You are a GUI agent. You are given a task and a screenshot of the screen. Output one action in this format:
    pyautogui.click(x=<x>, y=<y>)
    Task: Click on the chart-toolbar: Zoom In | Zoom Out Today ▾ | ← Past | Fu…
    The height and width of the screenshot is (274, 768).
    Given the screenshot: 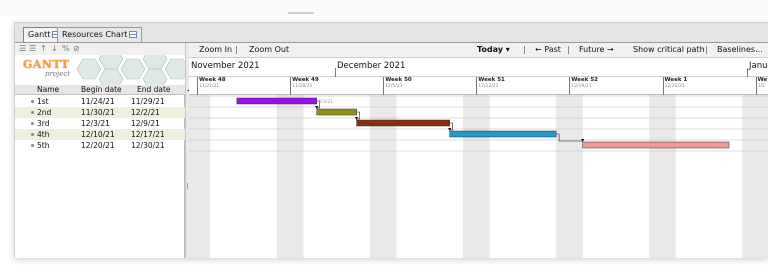 What is the action you would take?
    pyautogui.click(x=478, y=50)
    